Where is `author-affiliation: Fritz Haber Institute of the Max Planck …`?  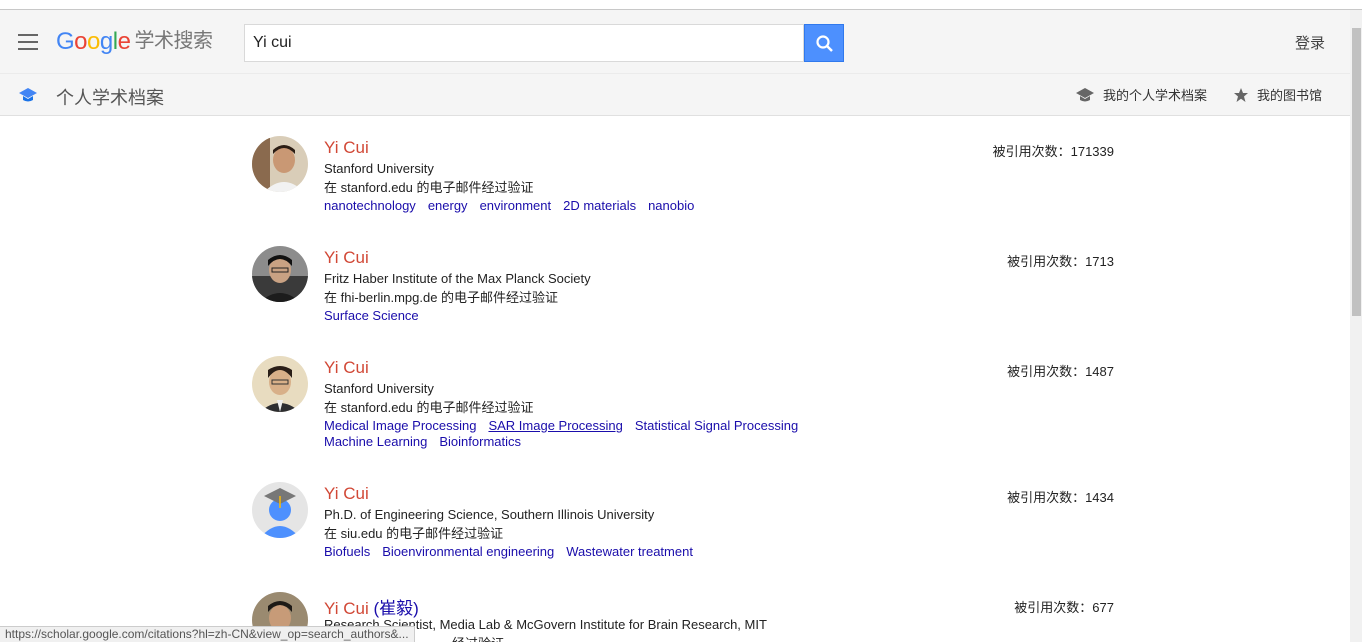 author-affiliation: Fritz Haber Institute of the Max Planck … is located at coordinates (457, 278).